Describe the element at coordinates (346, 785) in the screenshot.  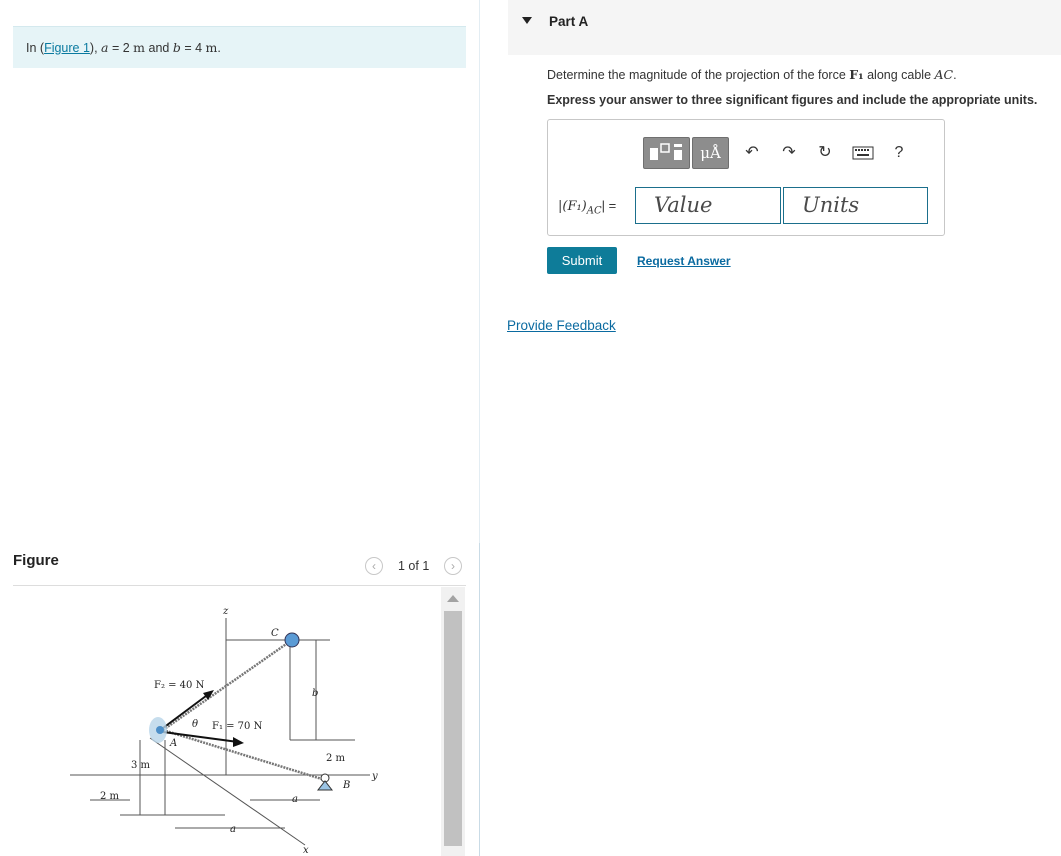
I see `label-point-b: B` at that location.